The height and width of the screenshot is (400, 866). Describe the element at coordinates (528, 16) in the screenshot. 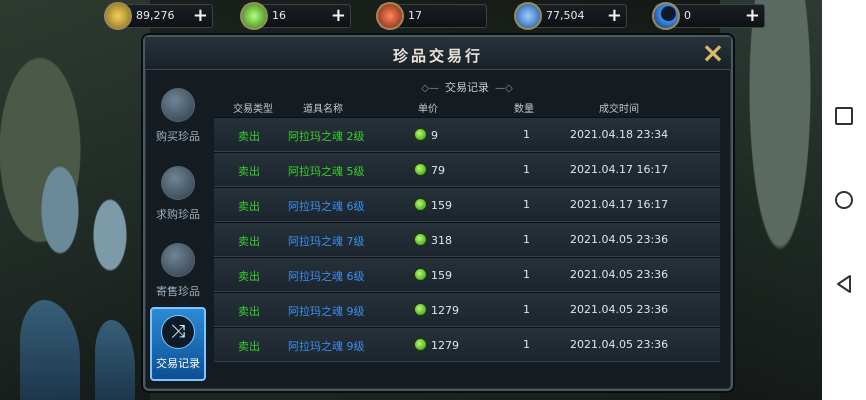

I see `blue-crystal-icon` at that location.